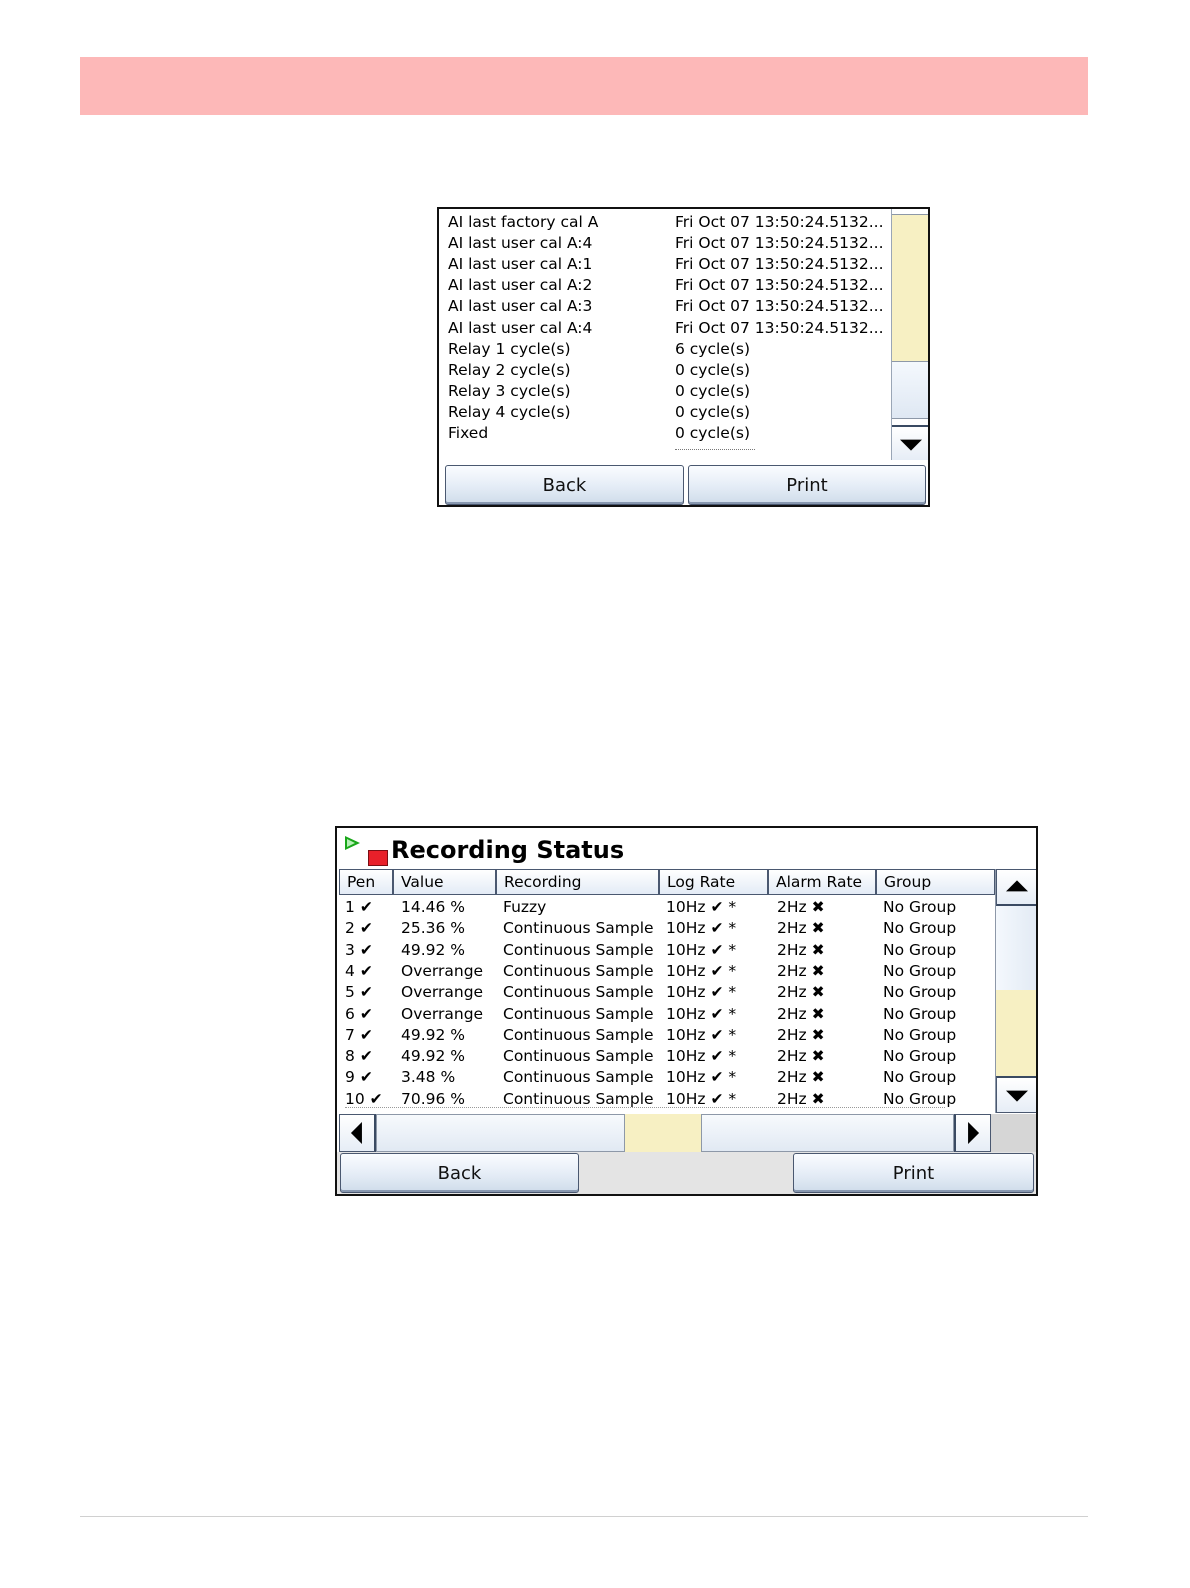 The image size is (1190, 1588). I want to click on column-header-pen: Pen, so click(366, 882).